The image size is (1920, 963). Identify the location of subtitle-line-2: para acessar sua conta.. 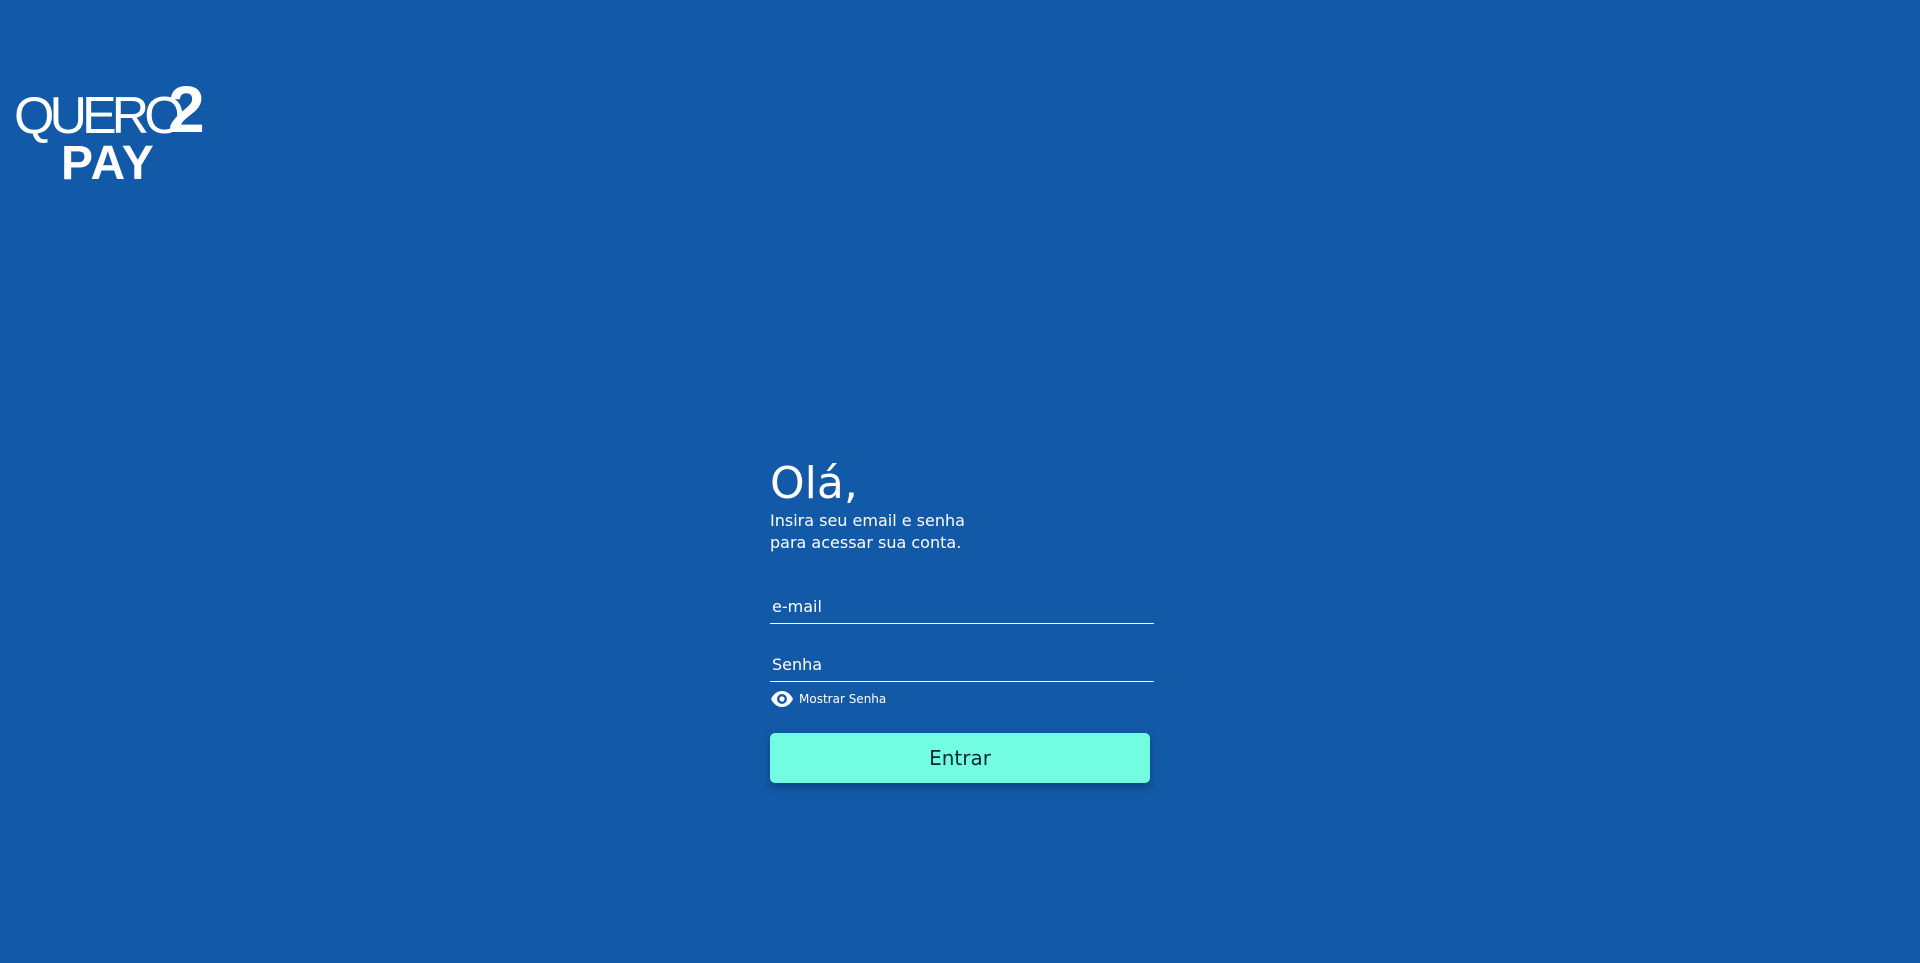
(866, 542).